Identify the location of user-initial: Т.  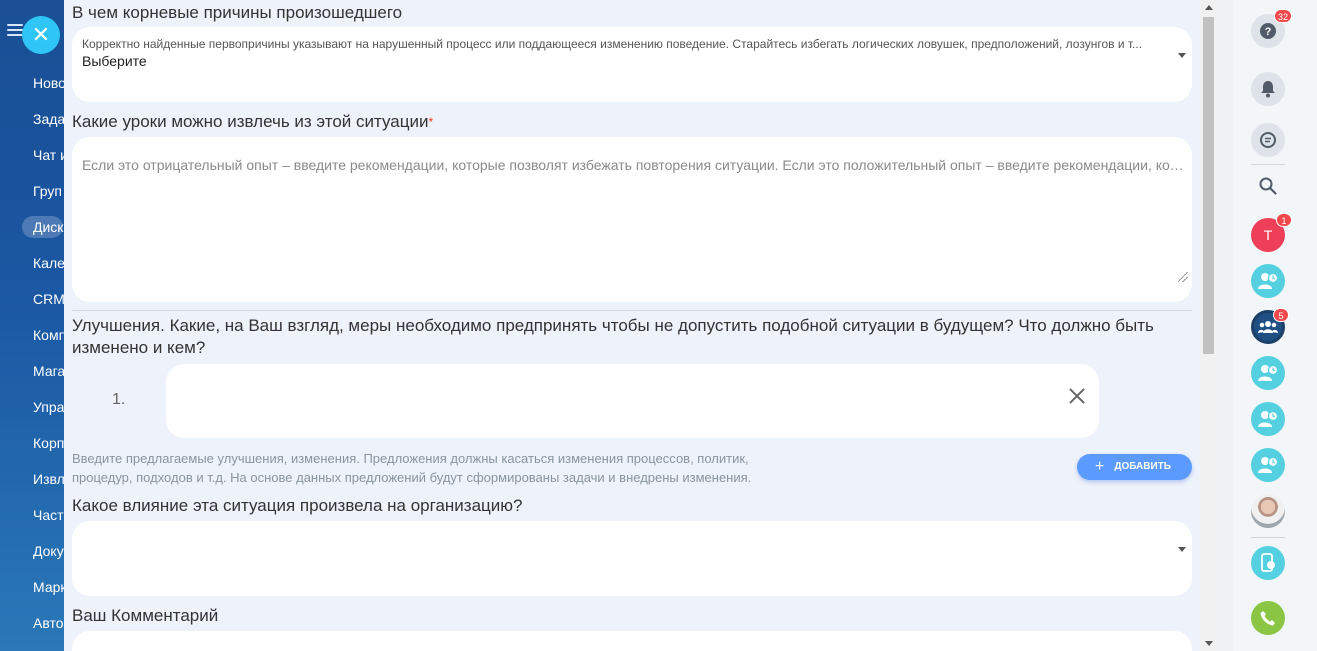
(1268, 235).